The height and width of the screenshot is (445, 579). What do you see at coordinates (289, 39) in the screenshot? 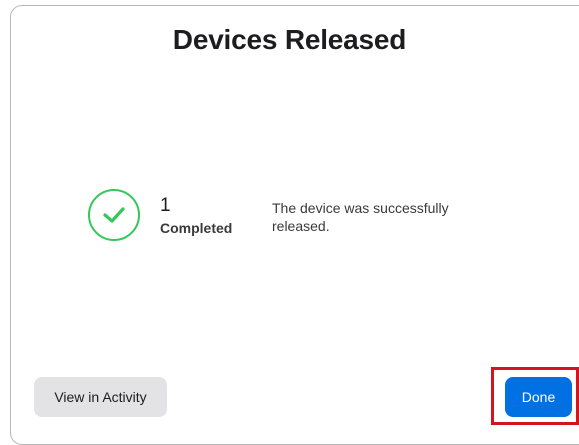
I see `dialog-title: Devices Released` at bounding box center [289, 39].